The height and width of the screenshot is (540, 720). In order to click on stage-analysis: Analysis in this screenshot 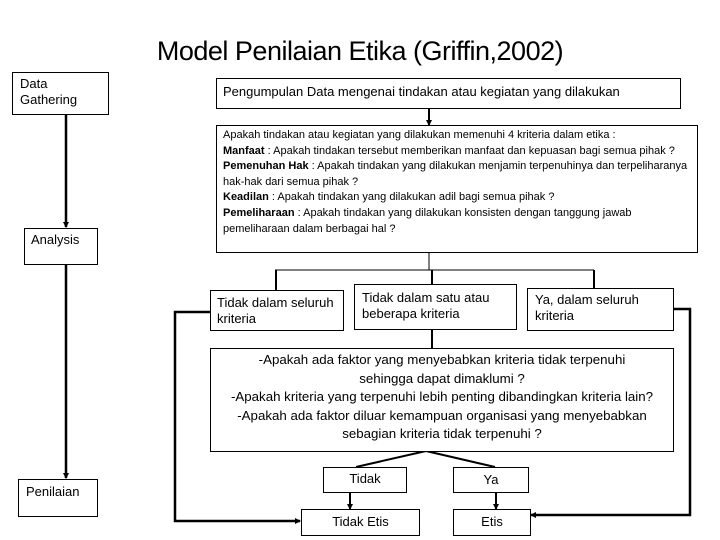, I will do `click(61, 246)`.